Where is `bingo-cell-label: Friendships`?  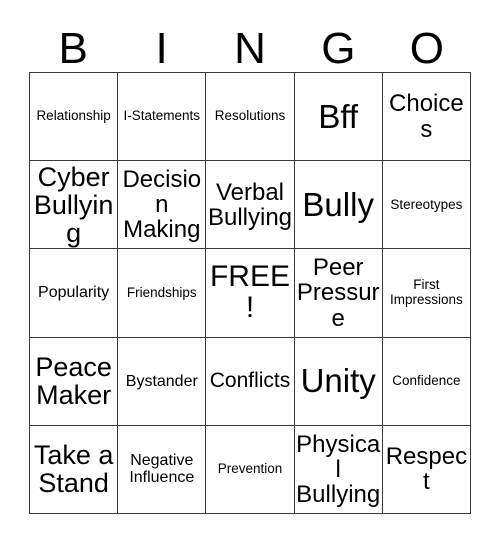
bingo-cell-label: Friendships is located at coordinates (161, 292).